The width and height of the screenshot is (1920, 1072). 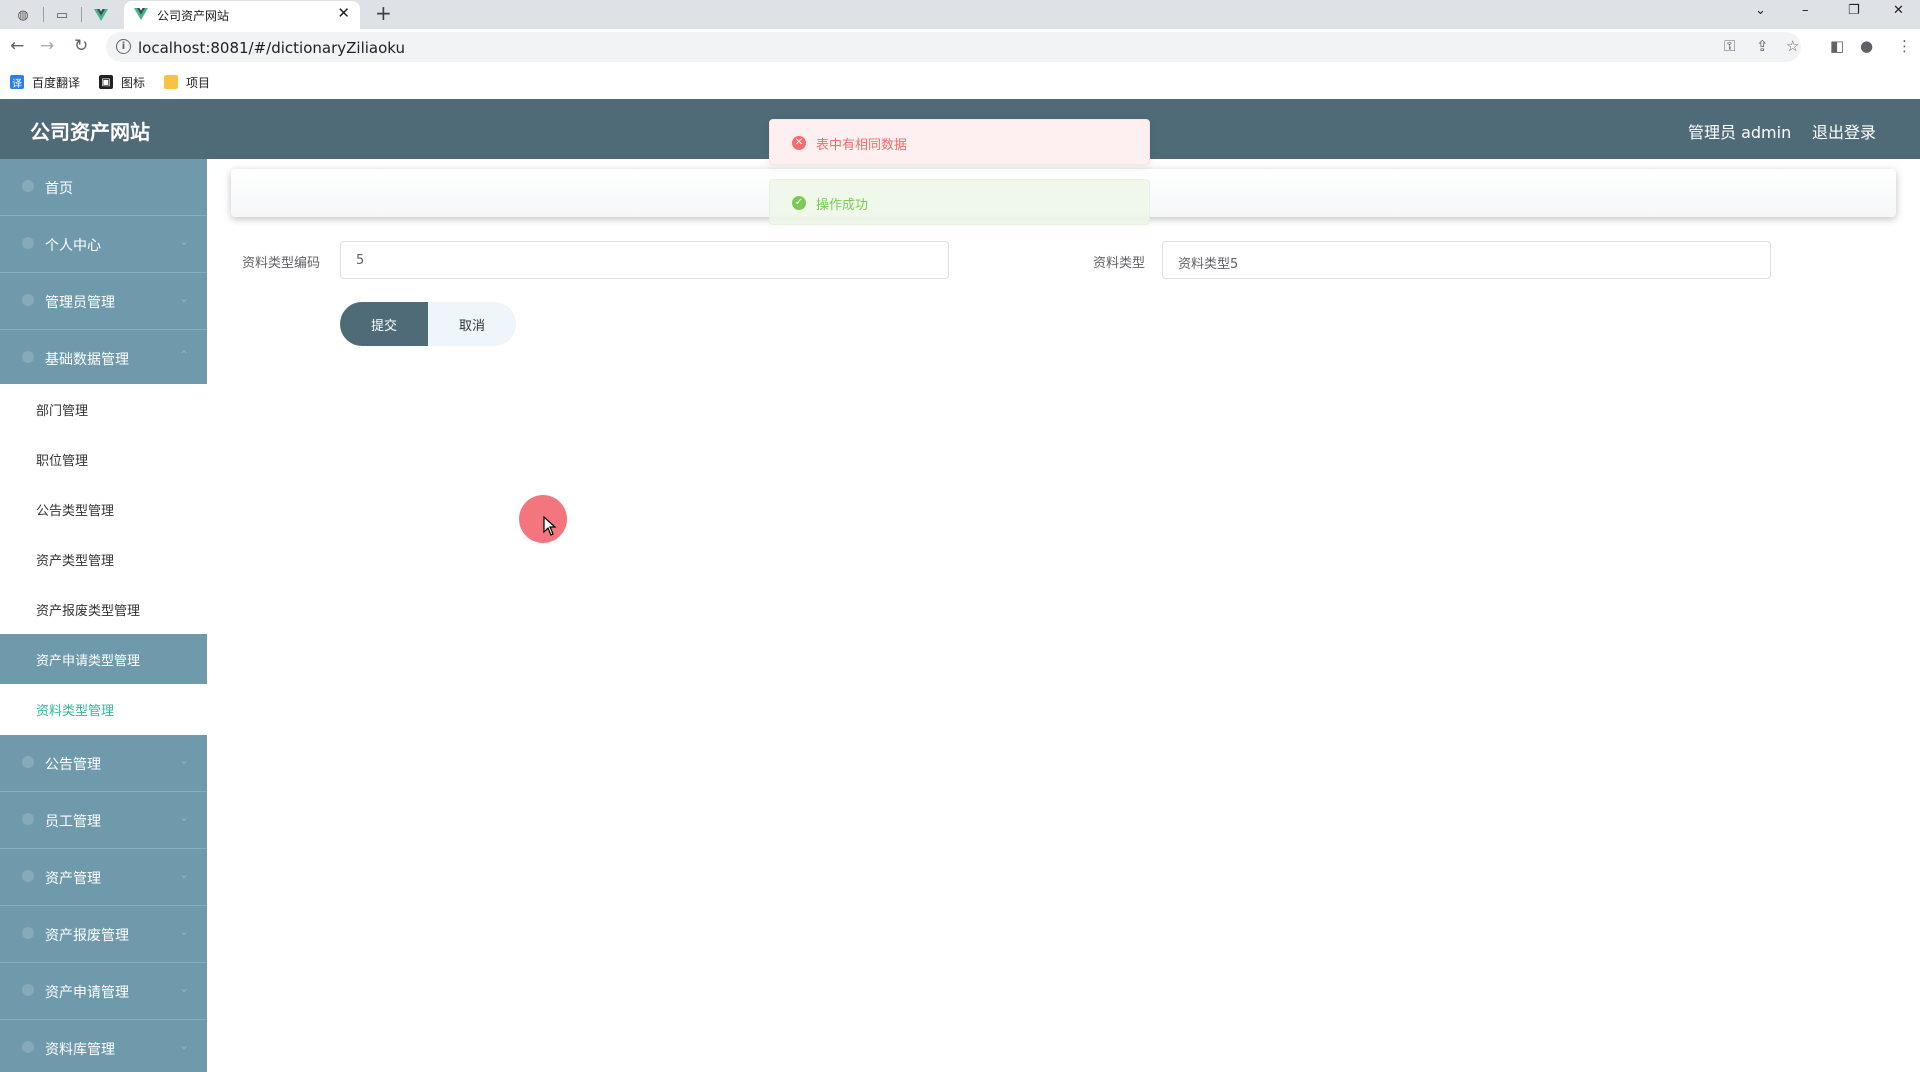 What do you see at coordinates (28, 243) in the screenshot?
I see `user-icon` at bounding box center [28, 243].